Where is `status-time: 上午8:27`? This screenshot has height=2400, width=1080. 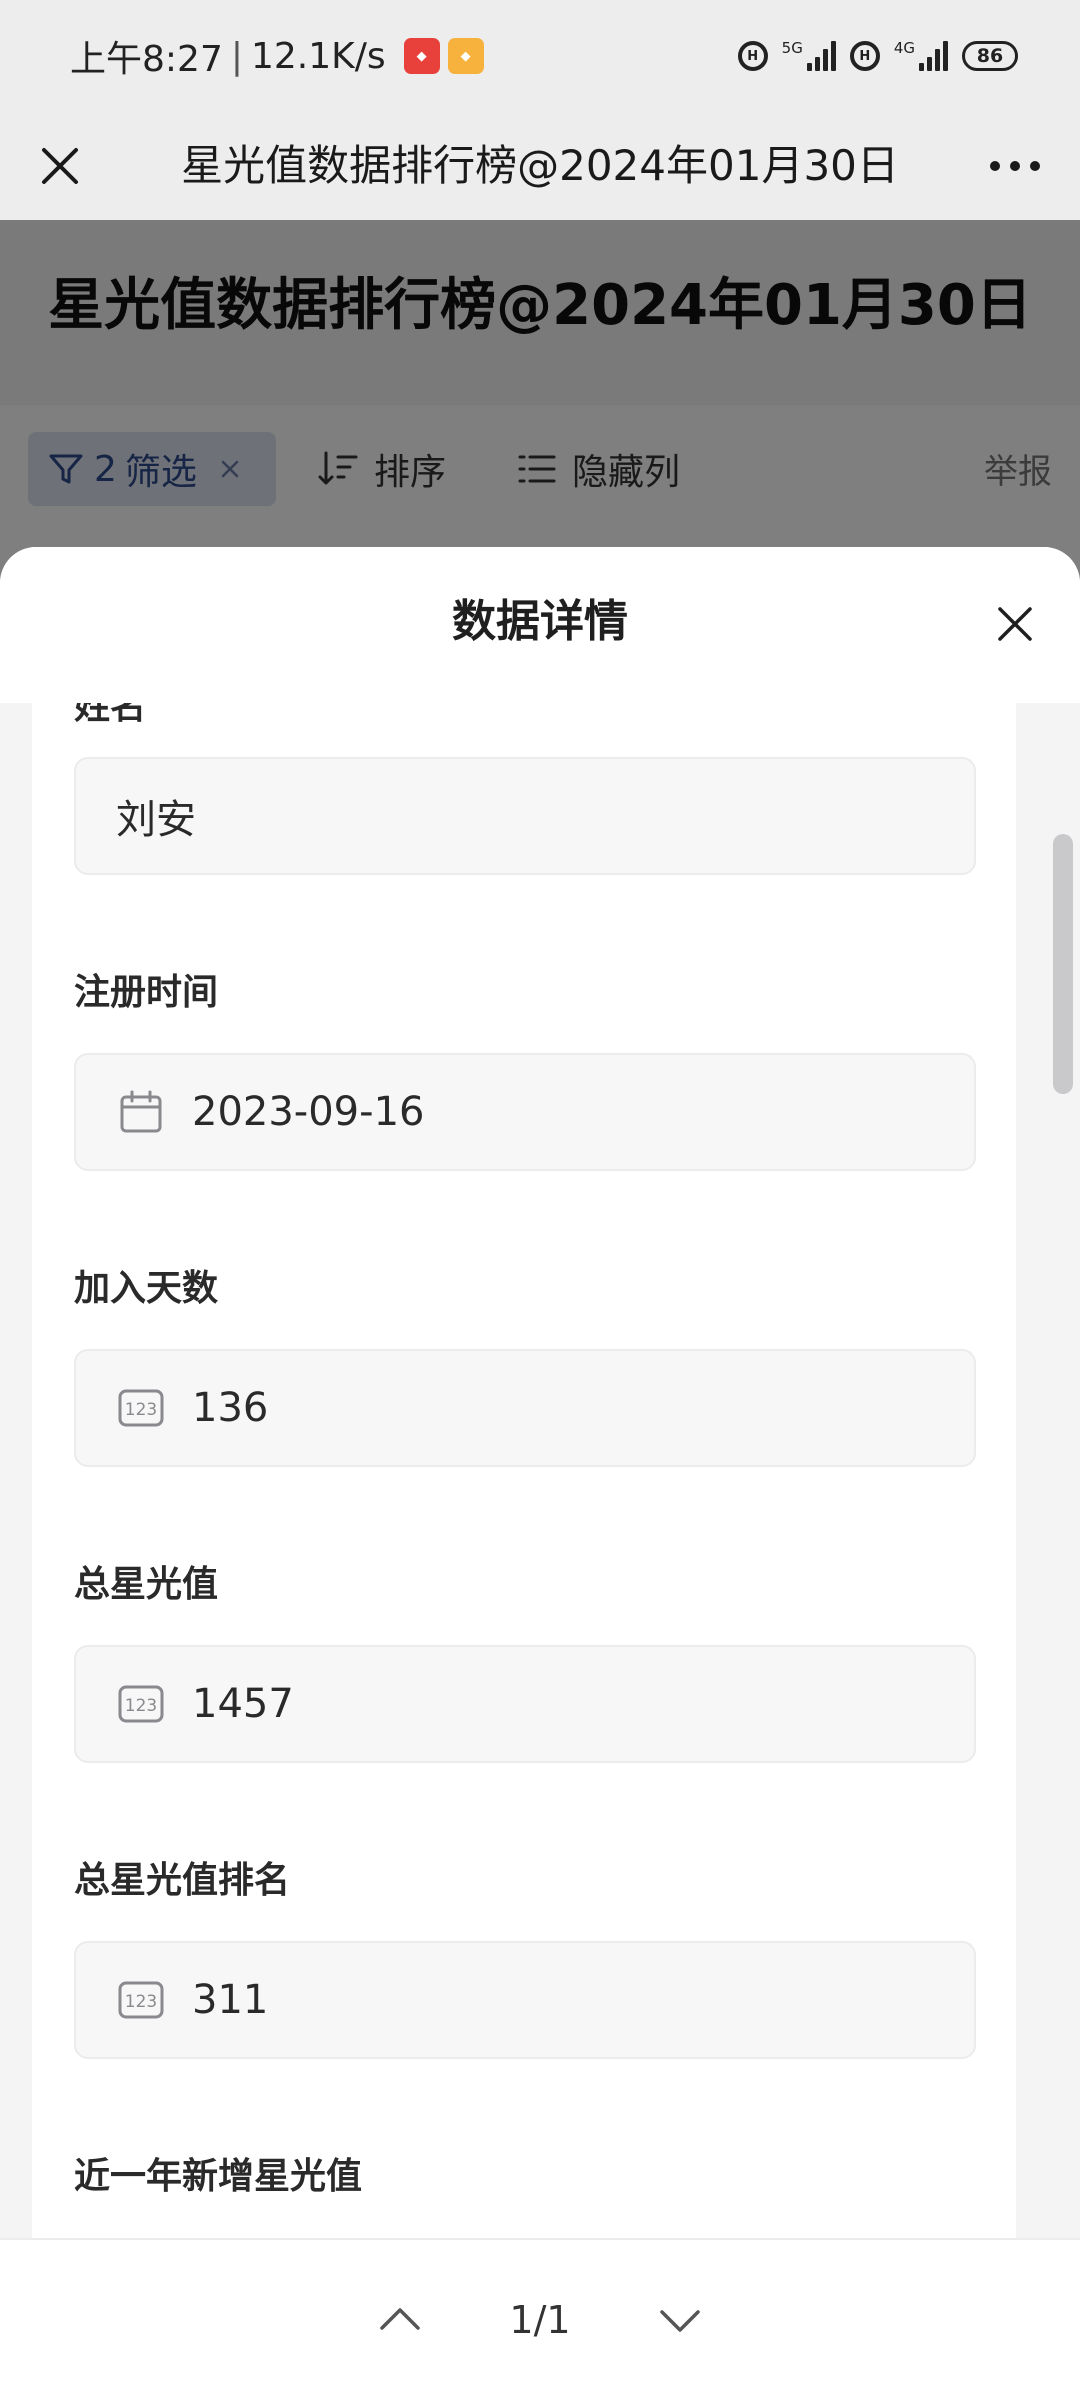
status-time: 上午8:27 is located at coordinates (146, 59).